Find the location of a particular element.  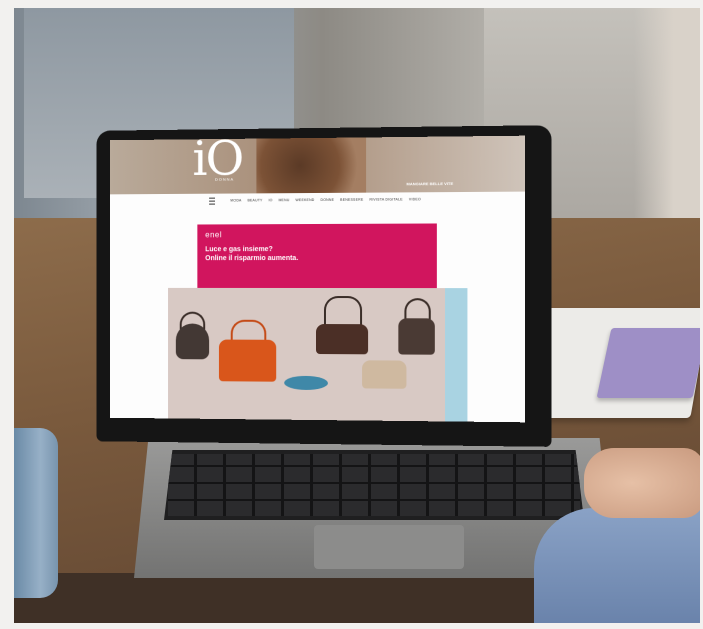

nav-item-menu: MENU is located at coordinates (283, 200).